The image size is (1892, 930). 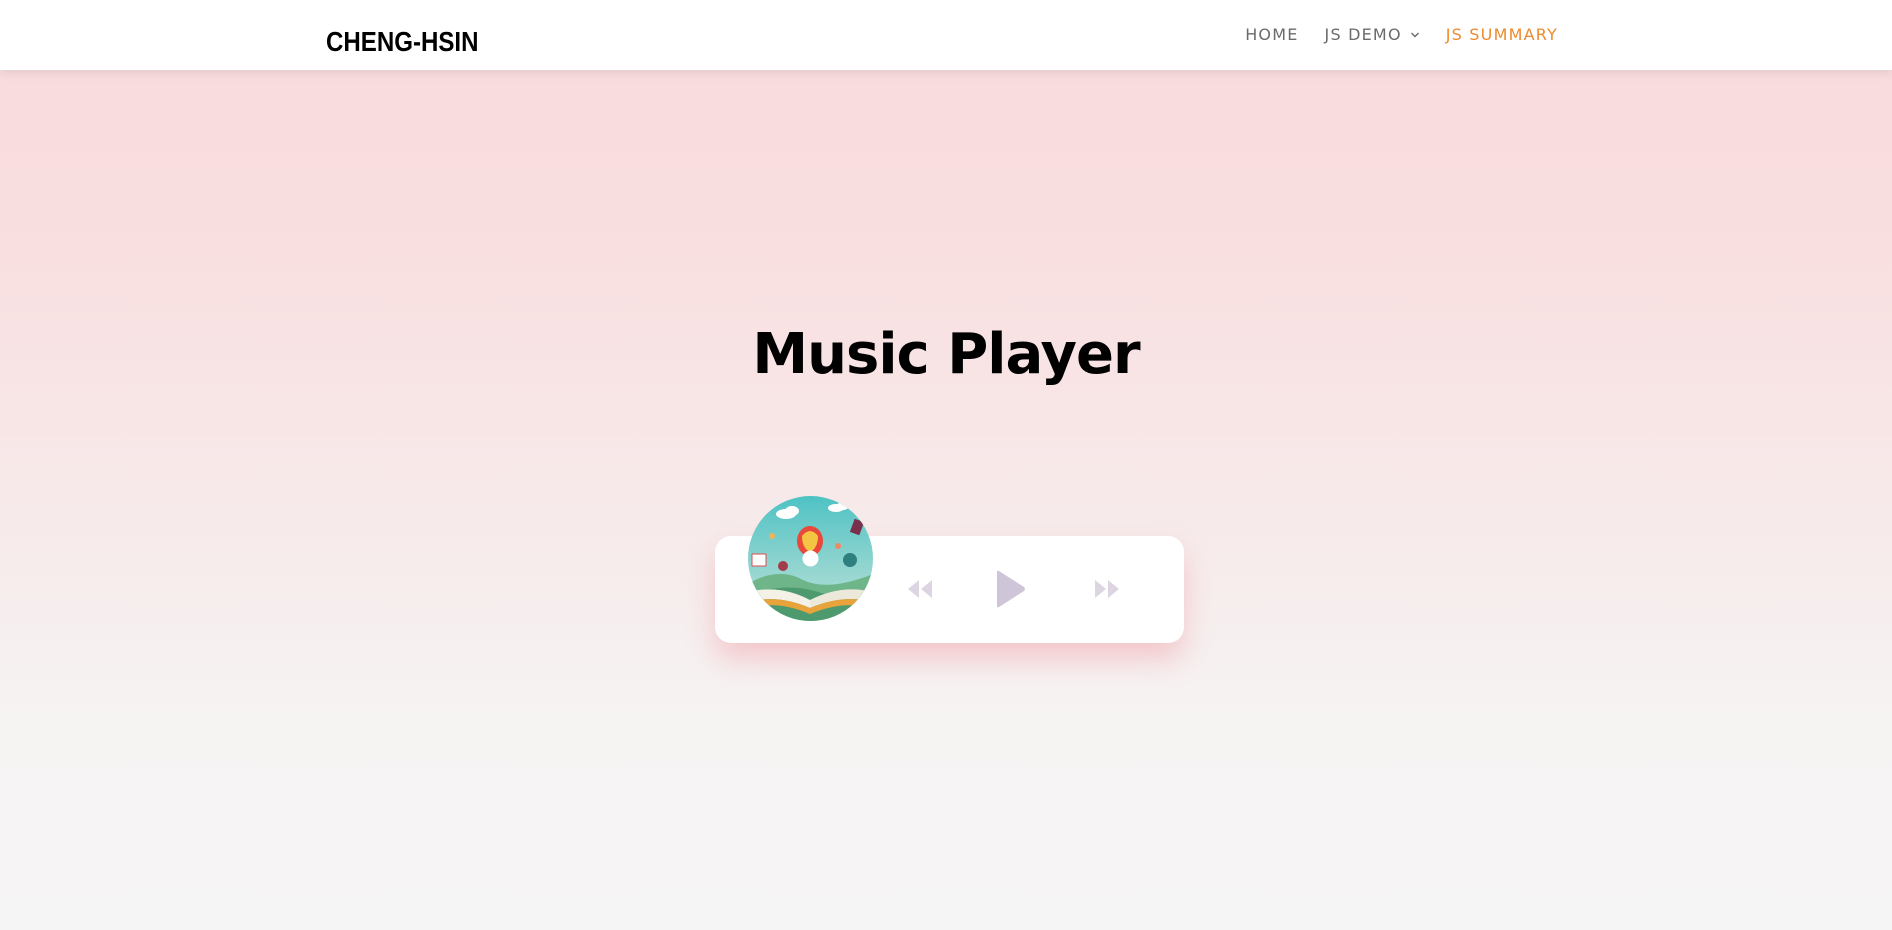 I want to click on nav-home-label: HOME, so click(x=1272, y=34).